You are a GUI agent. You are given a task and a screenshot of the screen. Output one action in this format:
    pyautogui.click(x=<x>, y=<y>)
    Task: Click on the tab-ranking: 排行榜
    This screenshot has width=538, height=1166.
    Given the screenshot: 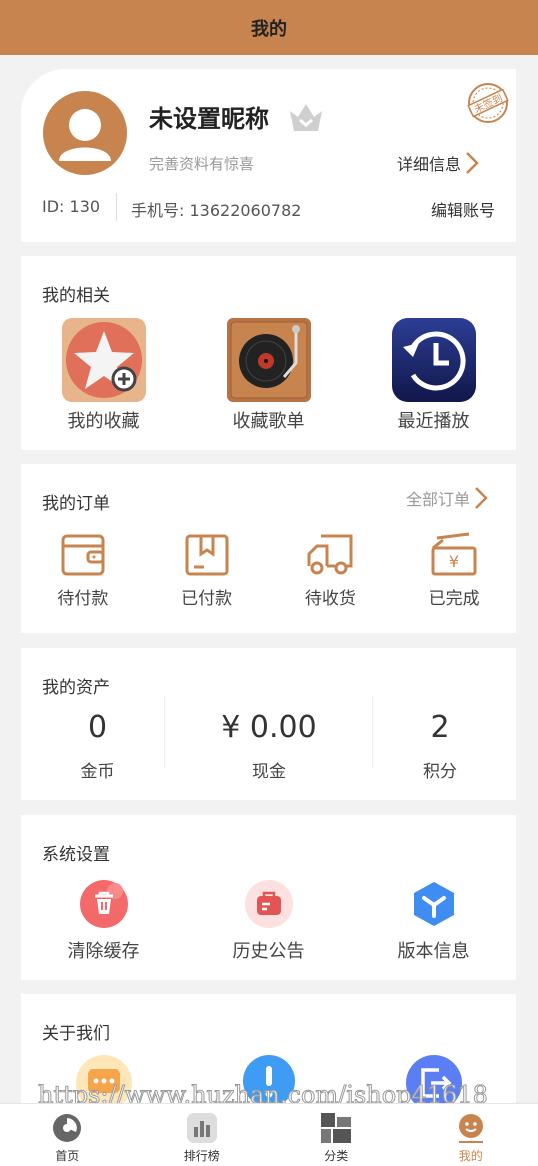 What is the action you would take?
    pyautogui.click(x=202, y=1135)
    